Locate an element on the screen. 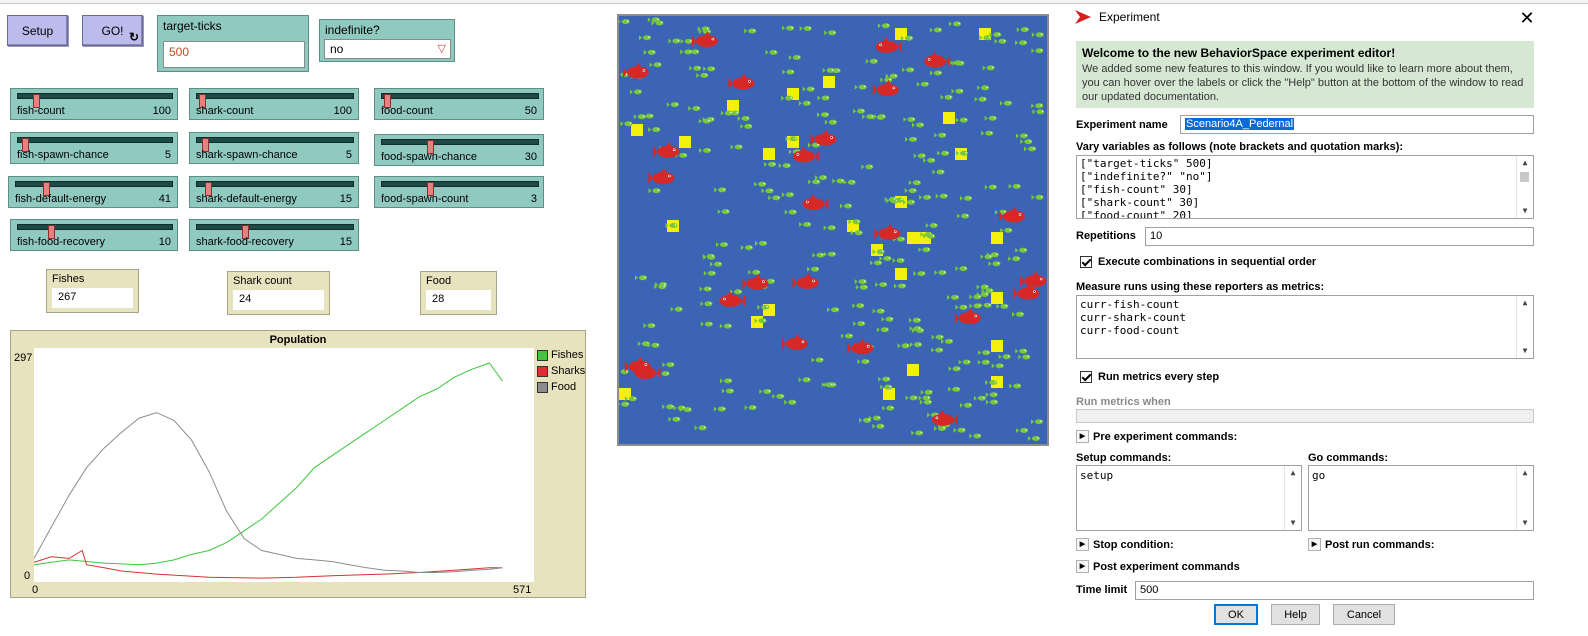 This screenshot has height=636, width=1588. setup-commands-textarea: setup ▲ ▼ is located at coordinates (1189, 498).